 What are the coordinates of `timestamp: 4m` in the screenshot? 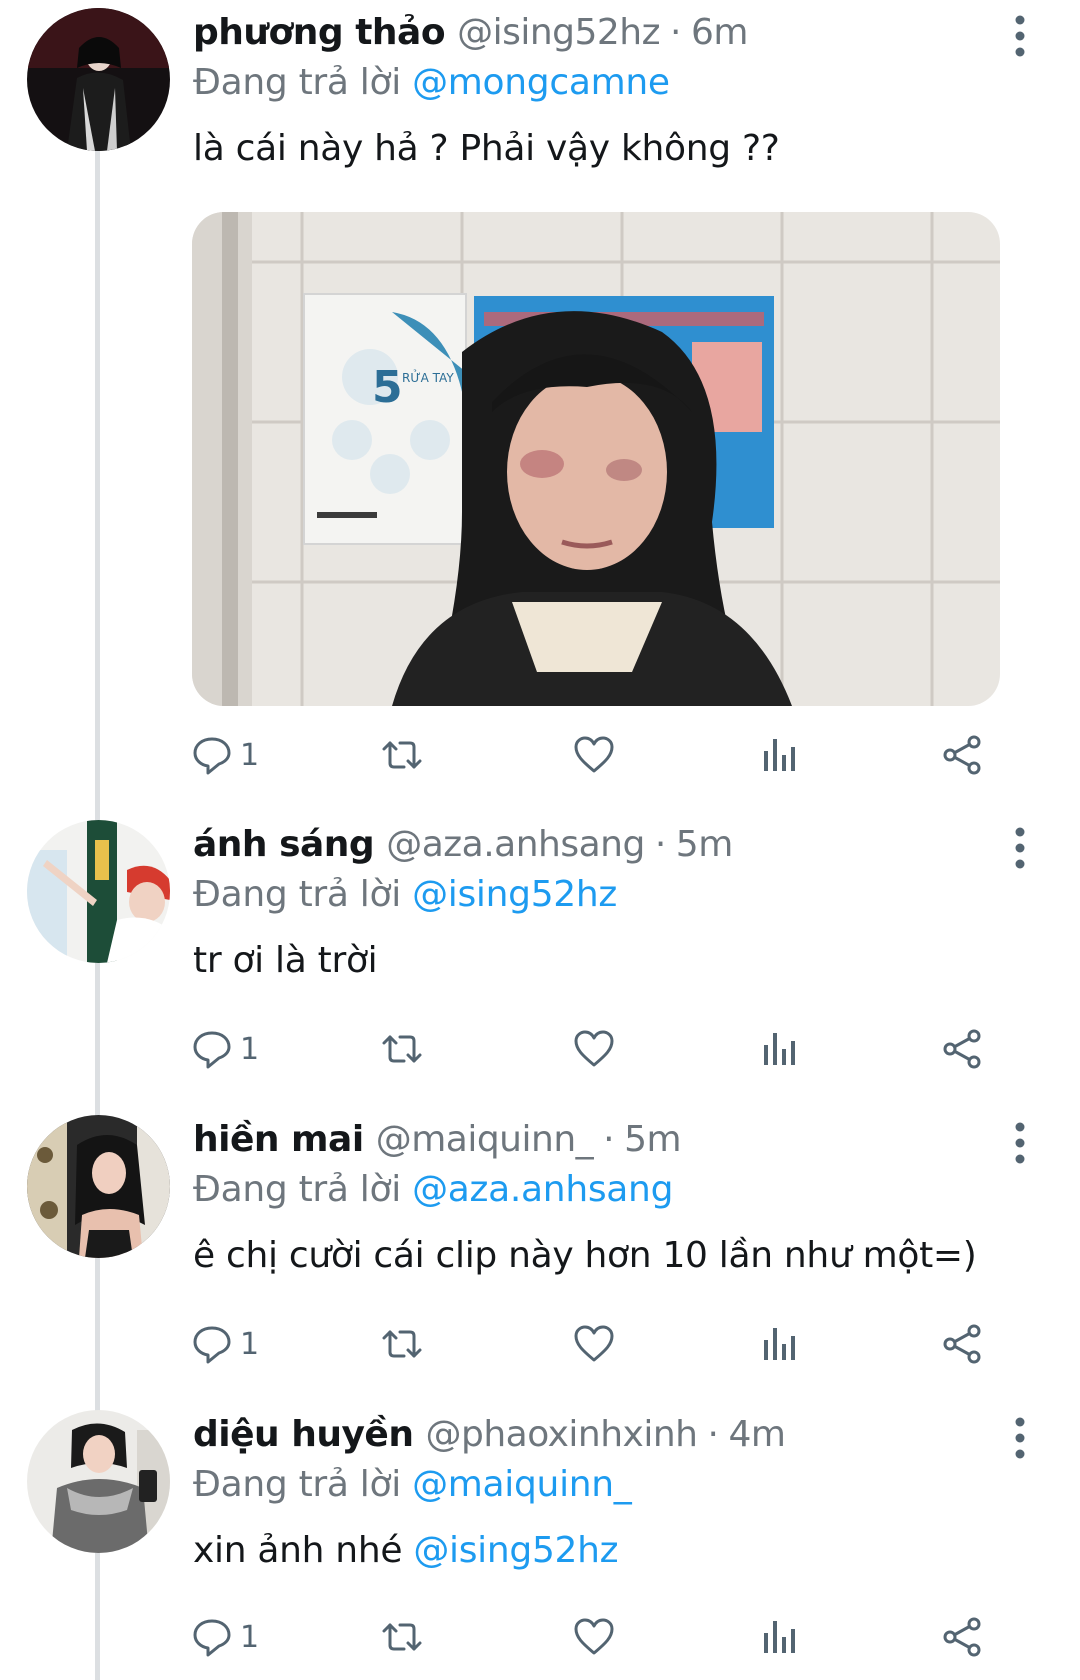 It's located at (756, 1434).